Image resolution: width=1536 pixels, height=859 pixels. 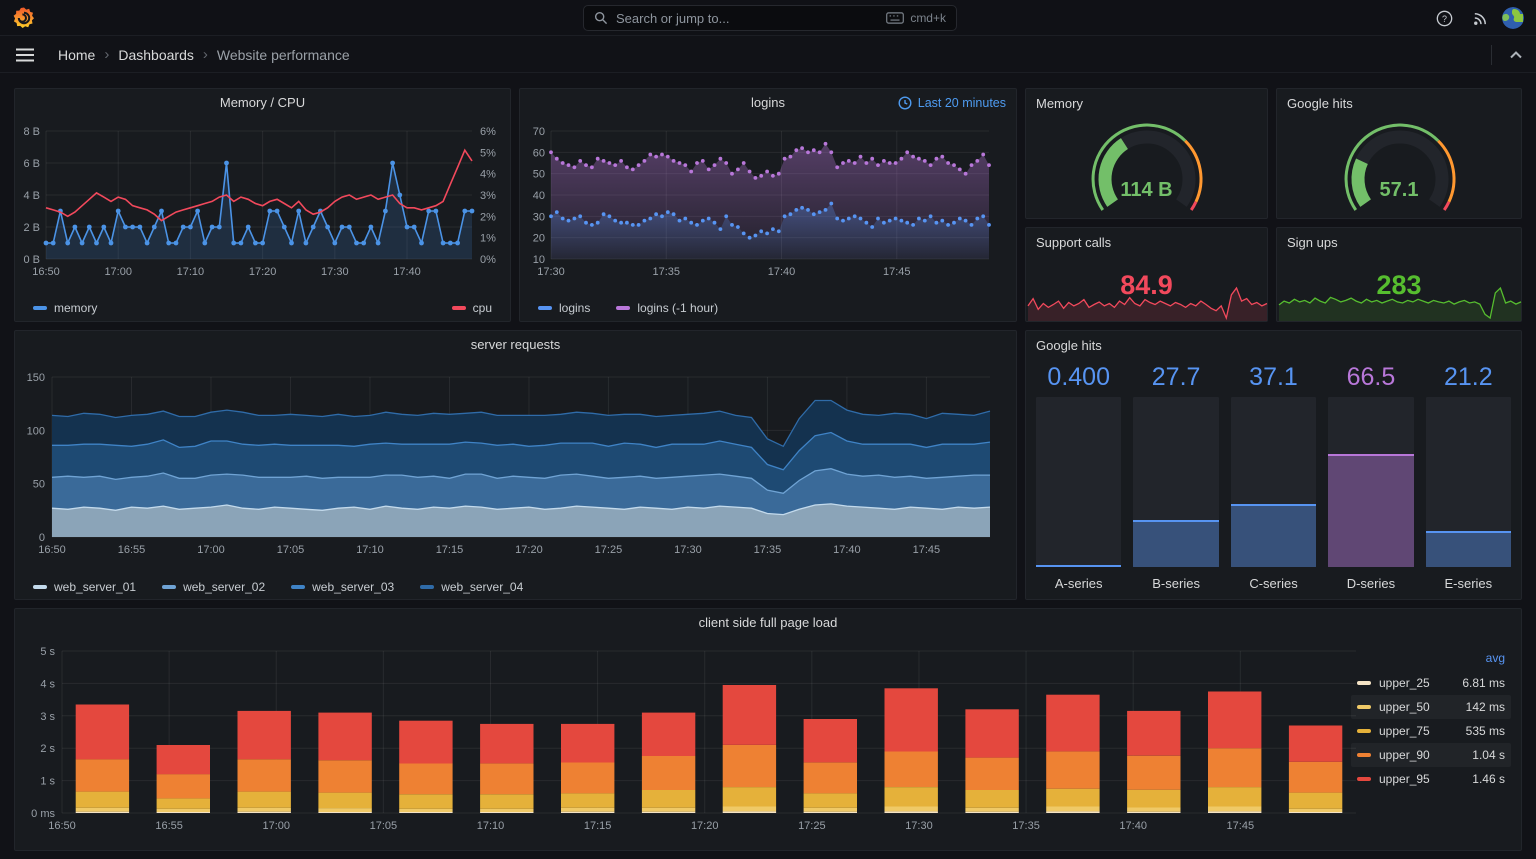 What do you see at coordinates (1516, 55) in the screenshot?
I see `collapse-chevron-up-icon` at bounding box center [1516, 55].